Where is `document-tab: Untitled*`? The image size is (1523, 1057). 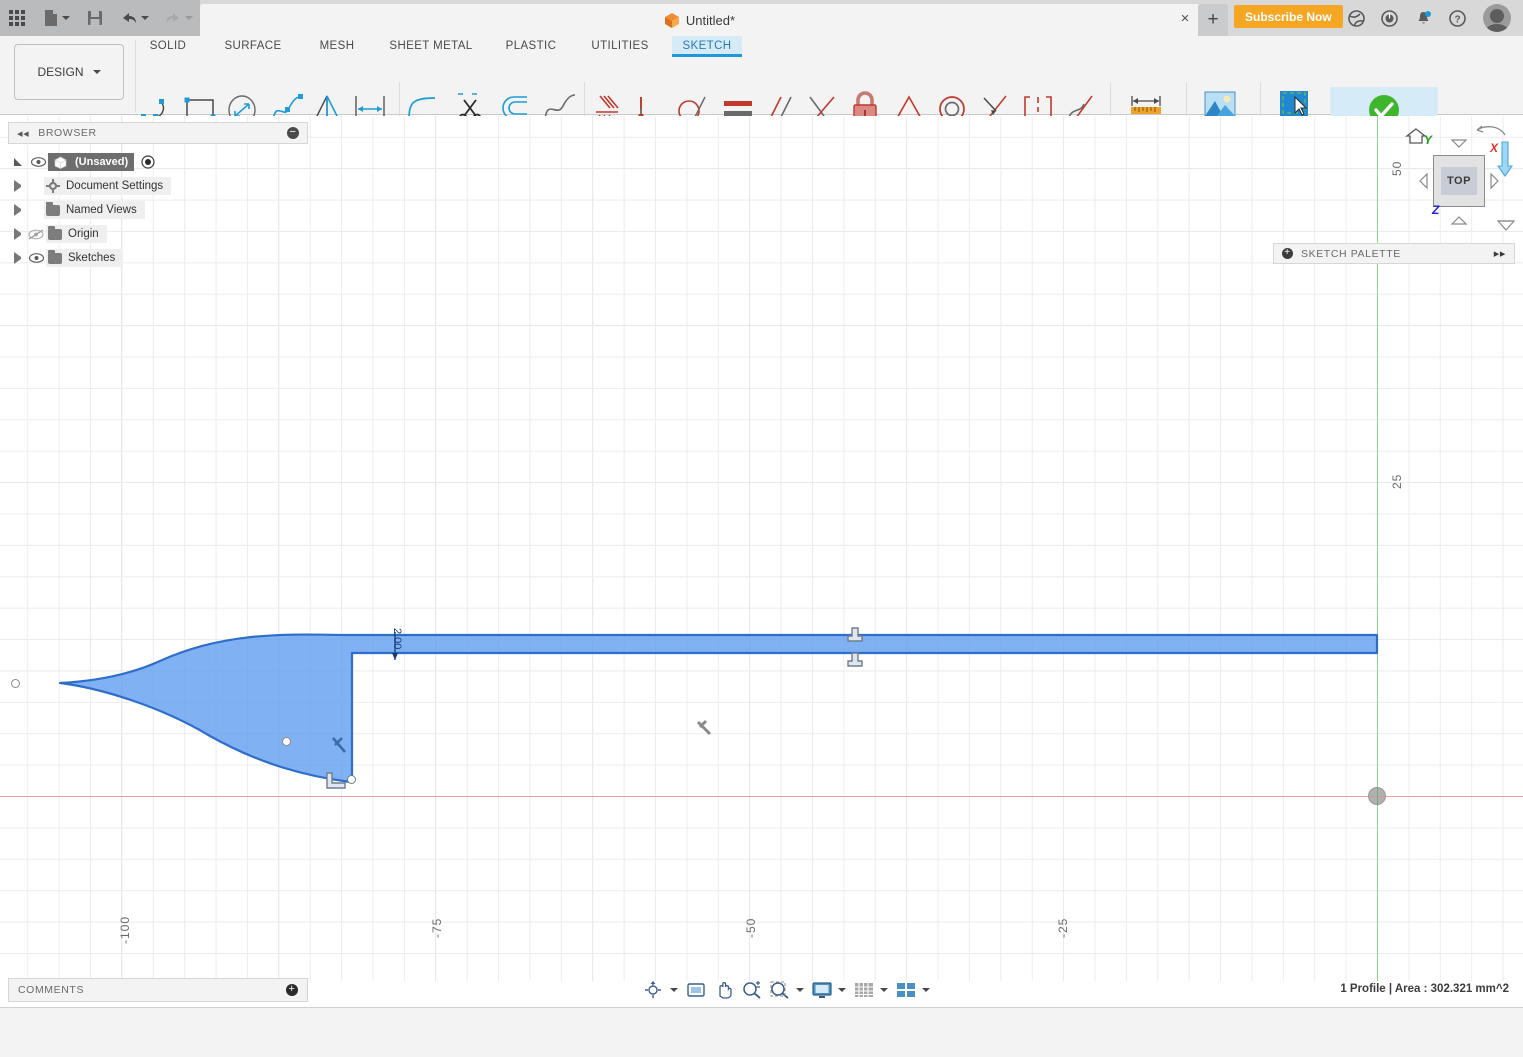
document-tab: Untitled* is located at coordinates (700, 20).